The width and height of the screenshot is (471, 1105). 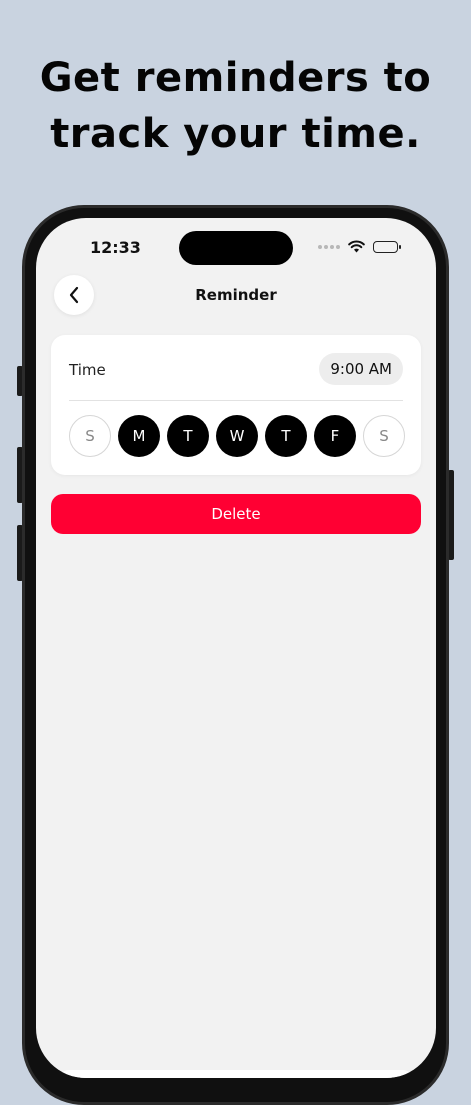 I want to click on time-label: Time, so click(x=87, y=370).